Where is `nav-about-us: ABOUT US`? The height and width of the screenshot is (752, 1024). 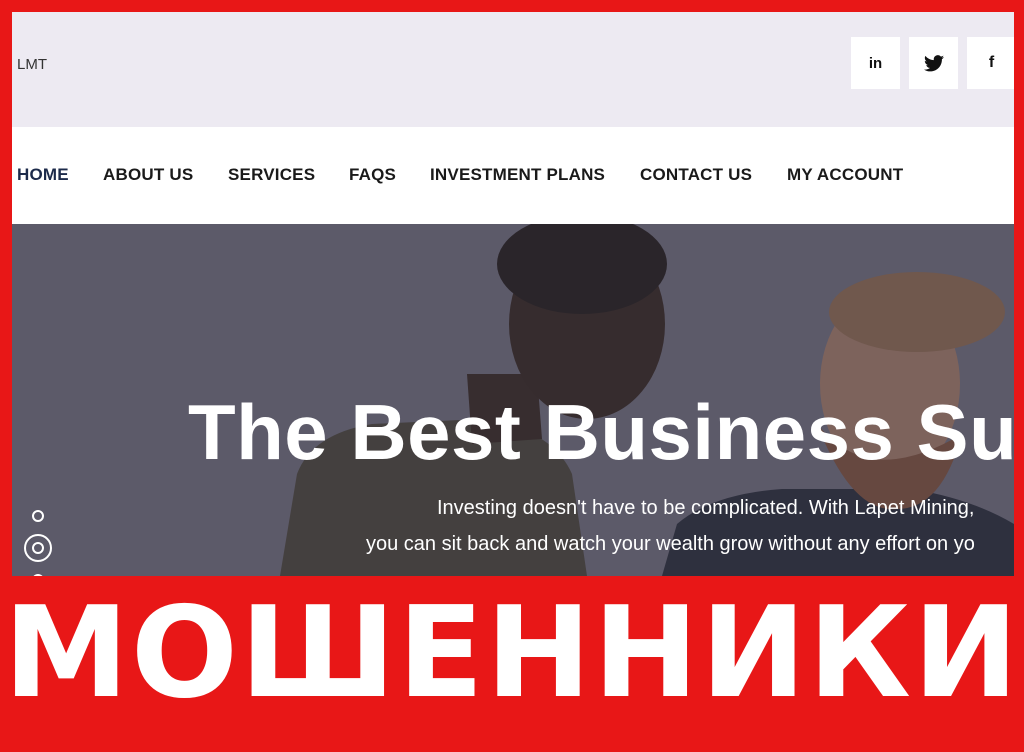 nav-about-us: ABOUT US is located at coordinates (148, 175).